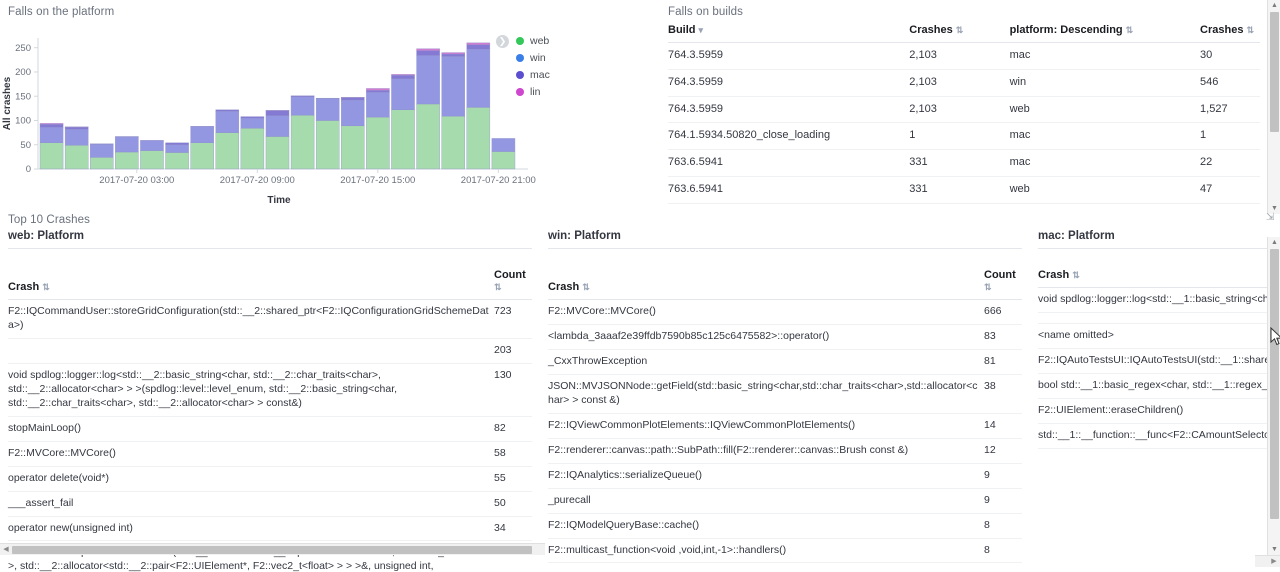 This screenshot has width=1280, height=572. I want to click on mac-vertical-scrollbar: ▲ ▼, so click(1273, 396).